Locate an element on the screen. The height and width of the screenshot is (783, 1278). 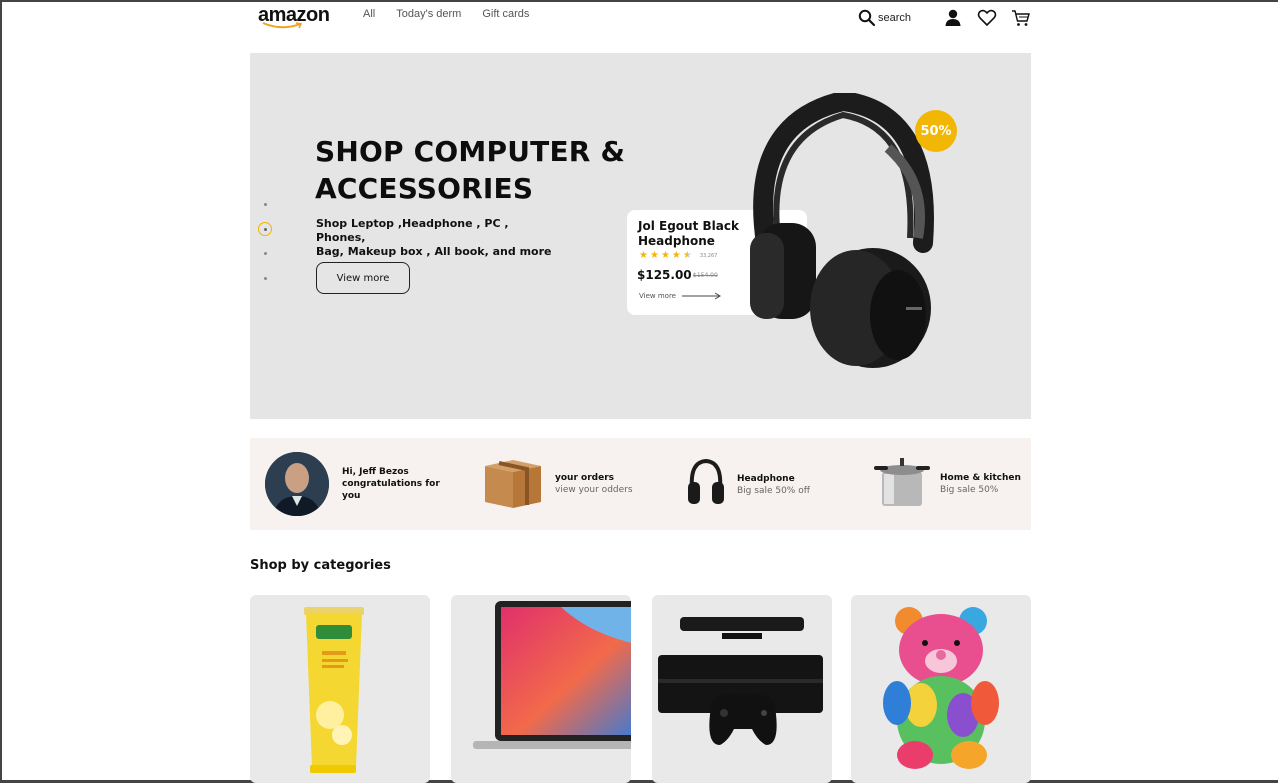
carousel-dots is located at coordinates (265, 252).